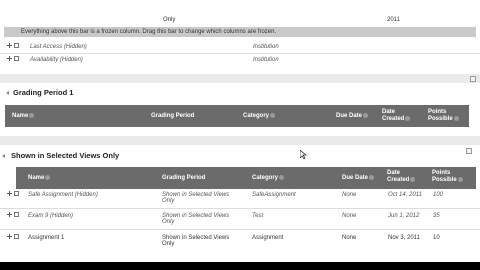 The width and height of the screenshot is (480, 270). Describe the element at coordinates (58, 47) in the screenshot. I see `column-name: Last Access (Hidden)` at that location.